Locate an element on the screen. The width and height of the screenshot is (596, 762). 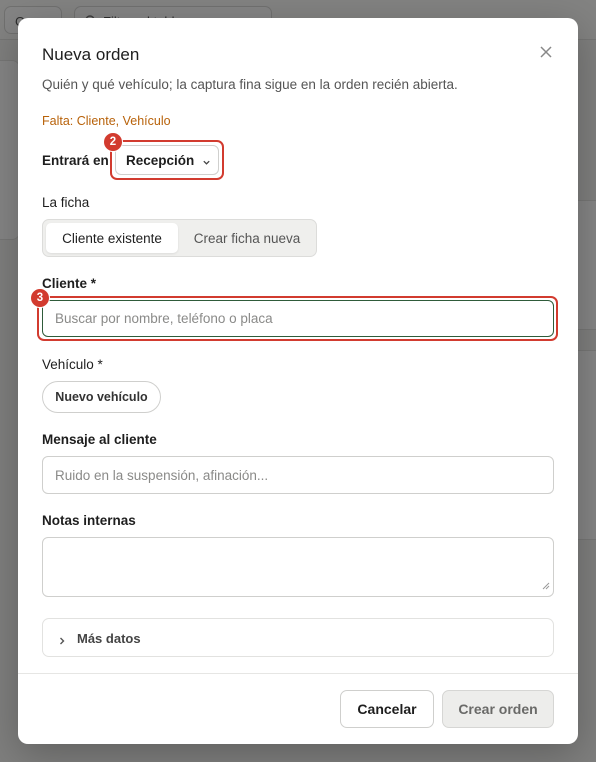
vehicle-label: Vehículo * is located at coordinates (72, 364).